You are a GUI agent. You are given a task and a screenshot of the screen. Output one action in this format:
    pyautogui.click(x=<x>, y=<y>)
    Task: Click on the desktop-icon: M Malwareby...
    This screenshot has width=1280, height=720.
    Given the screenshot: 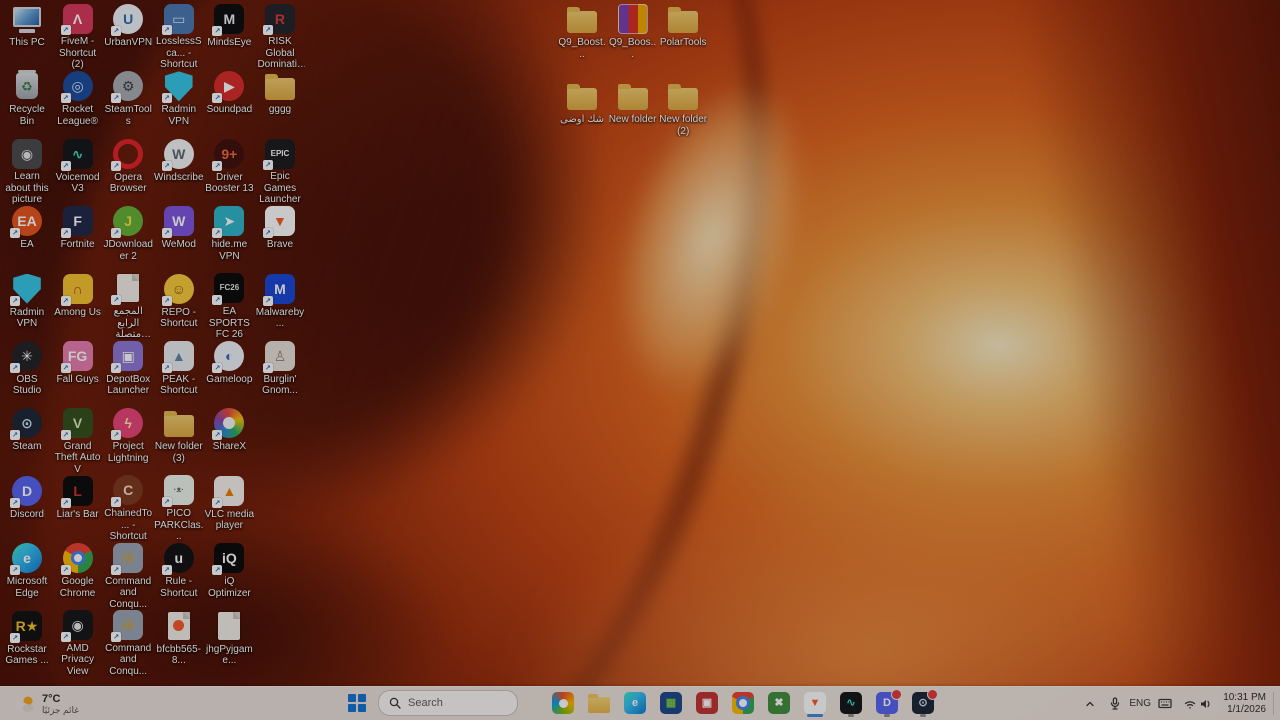 What is the action you would take?
    pyautogui.click(x=280, y=306)
    